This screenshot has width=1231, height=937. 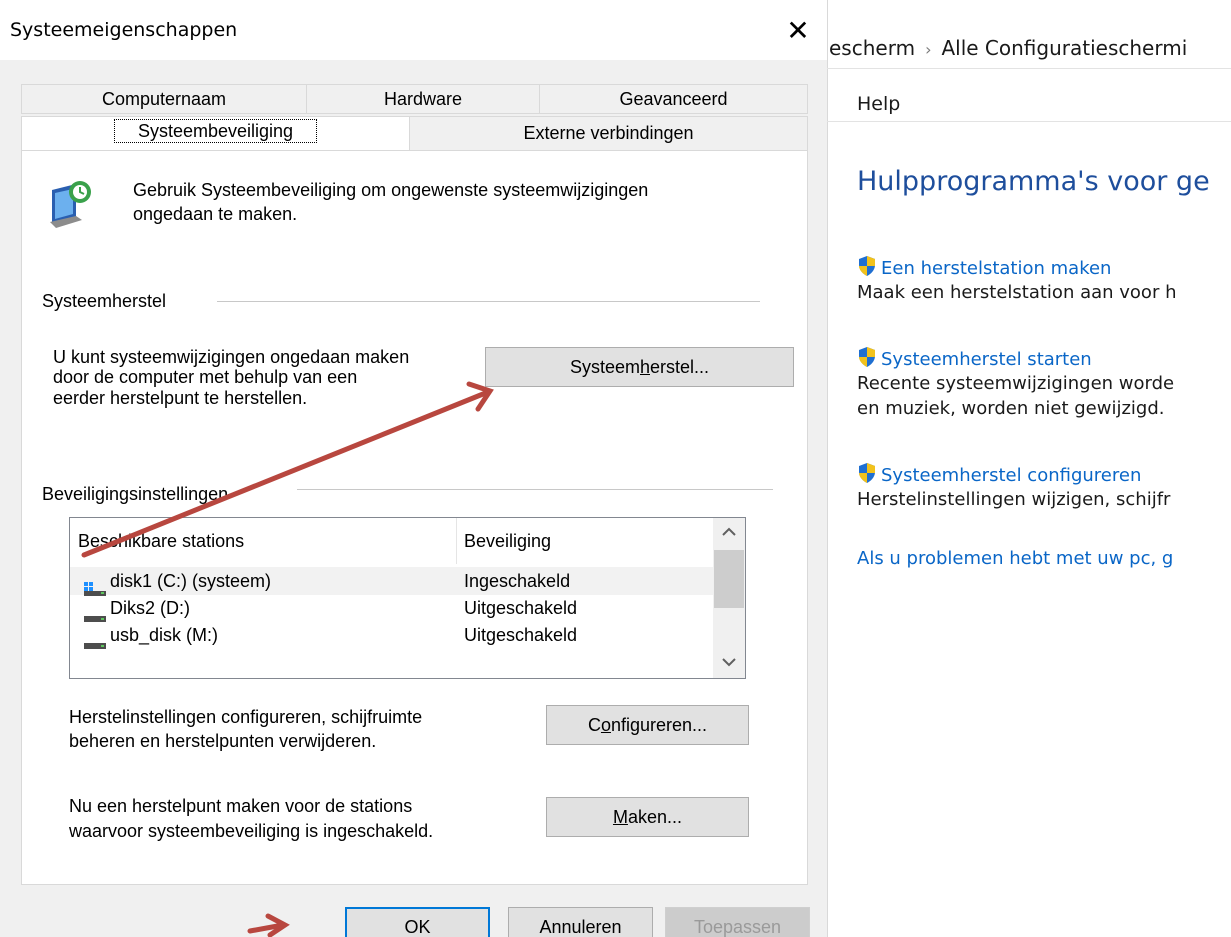 I want to click on breadcrumb-item: escherm, so click(x=872, y=48).